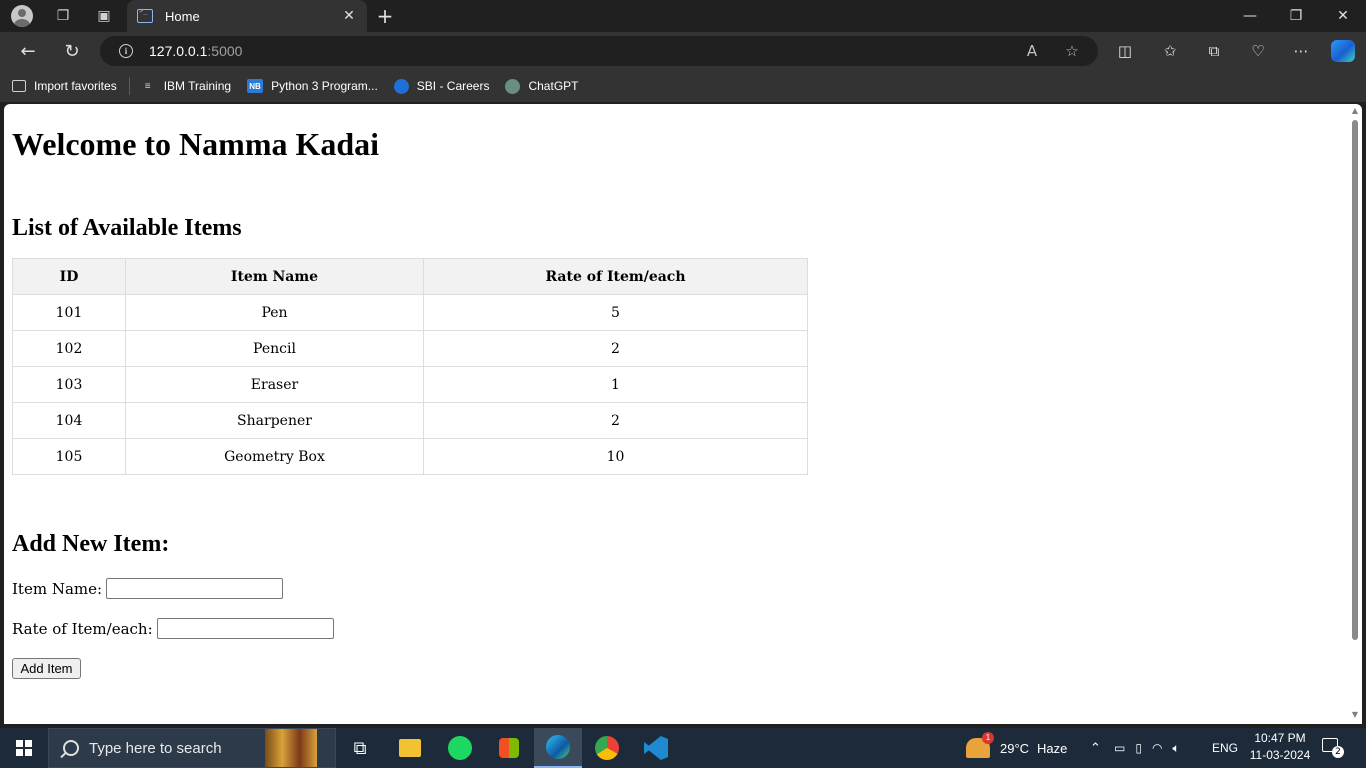 The height and width of the screenshot is (768, 1366). I want to click on chatgpt-icon, so click(513, 86).